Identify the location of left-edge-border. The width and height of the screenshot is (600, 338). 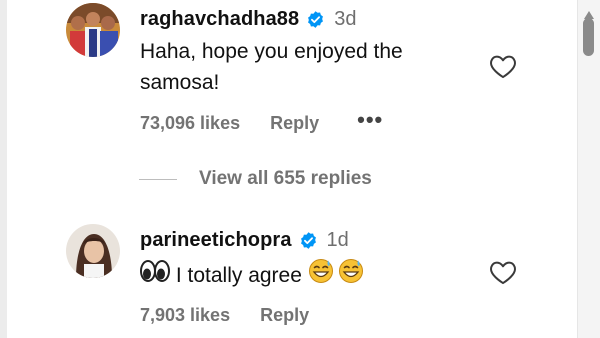
(3, 169).